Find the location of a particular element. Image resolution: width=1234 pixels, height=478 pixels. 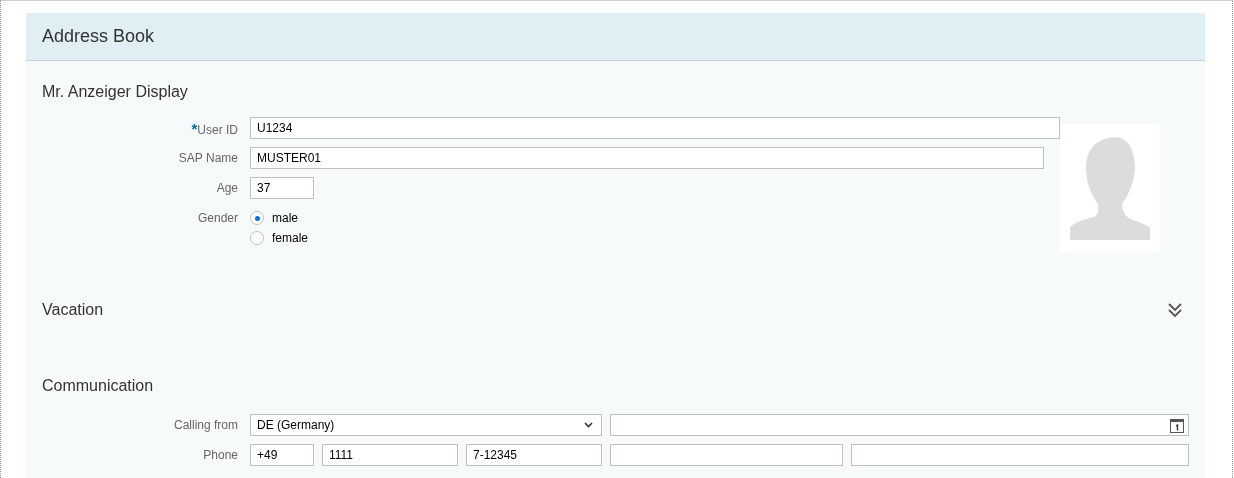

field-label: SAP Name is located at coordinates (207, 158).